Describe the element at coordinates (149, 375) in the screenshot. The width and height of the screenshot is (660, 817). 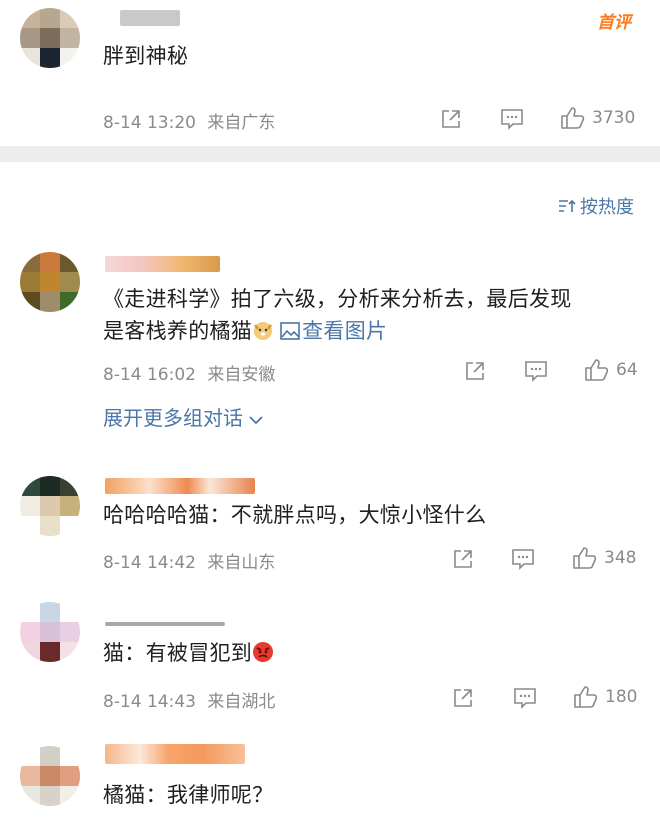
I see `comment-time: 8-14 16:02` at that location.